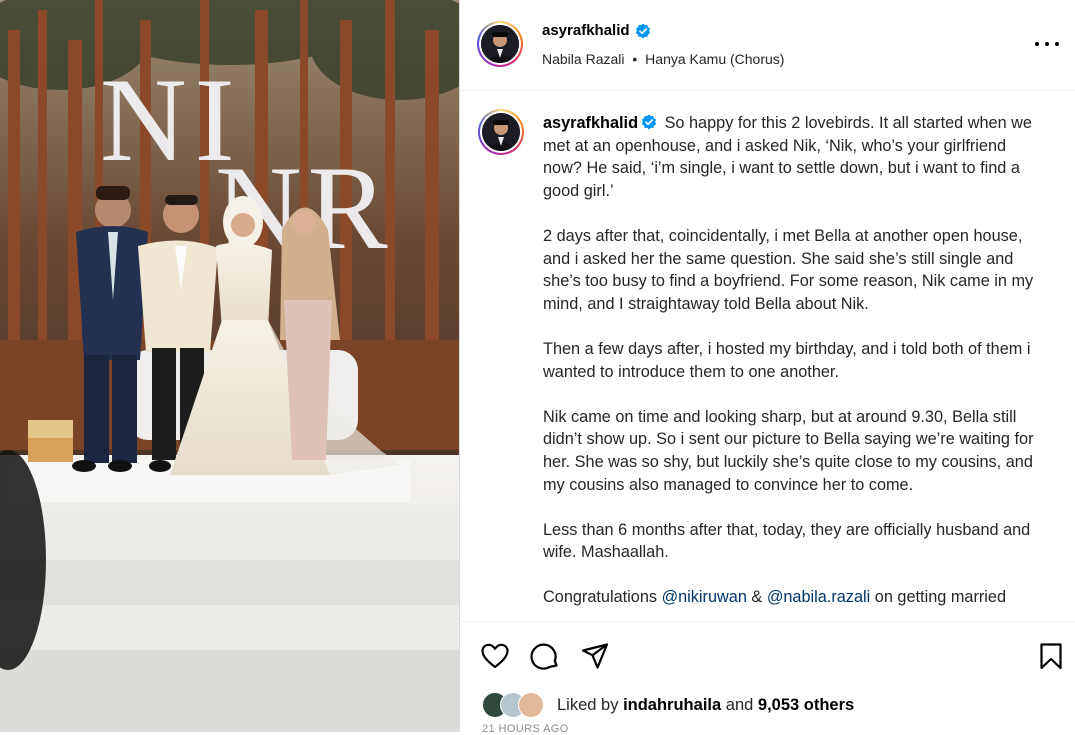 The image size is (1075, 735). I want to click on comment-icon, so click(545, 656).